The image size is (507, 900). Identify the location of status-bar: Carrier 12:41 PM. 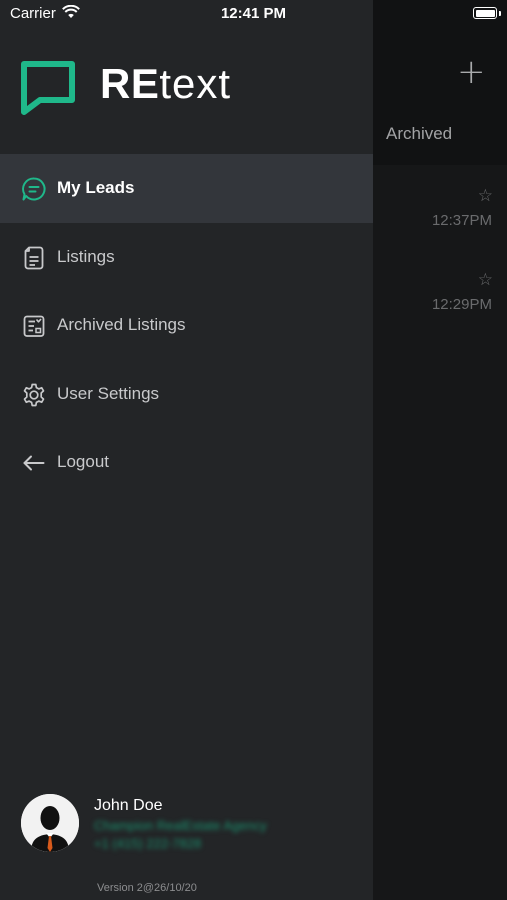
(253, 15).